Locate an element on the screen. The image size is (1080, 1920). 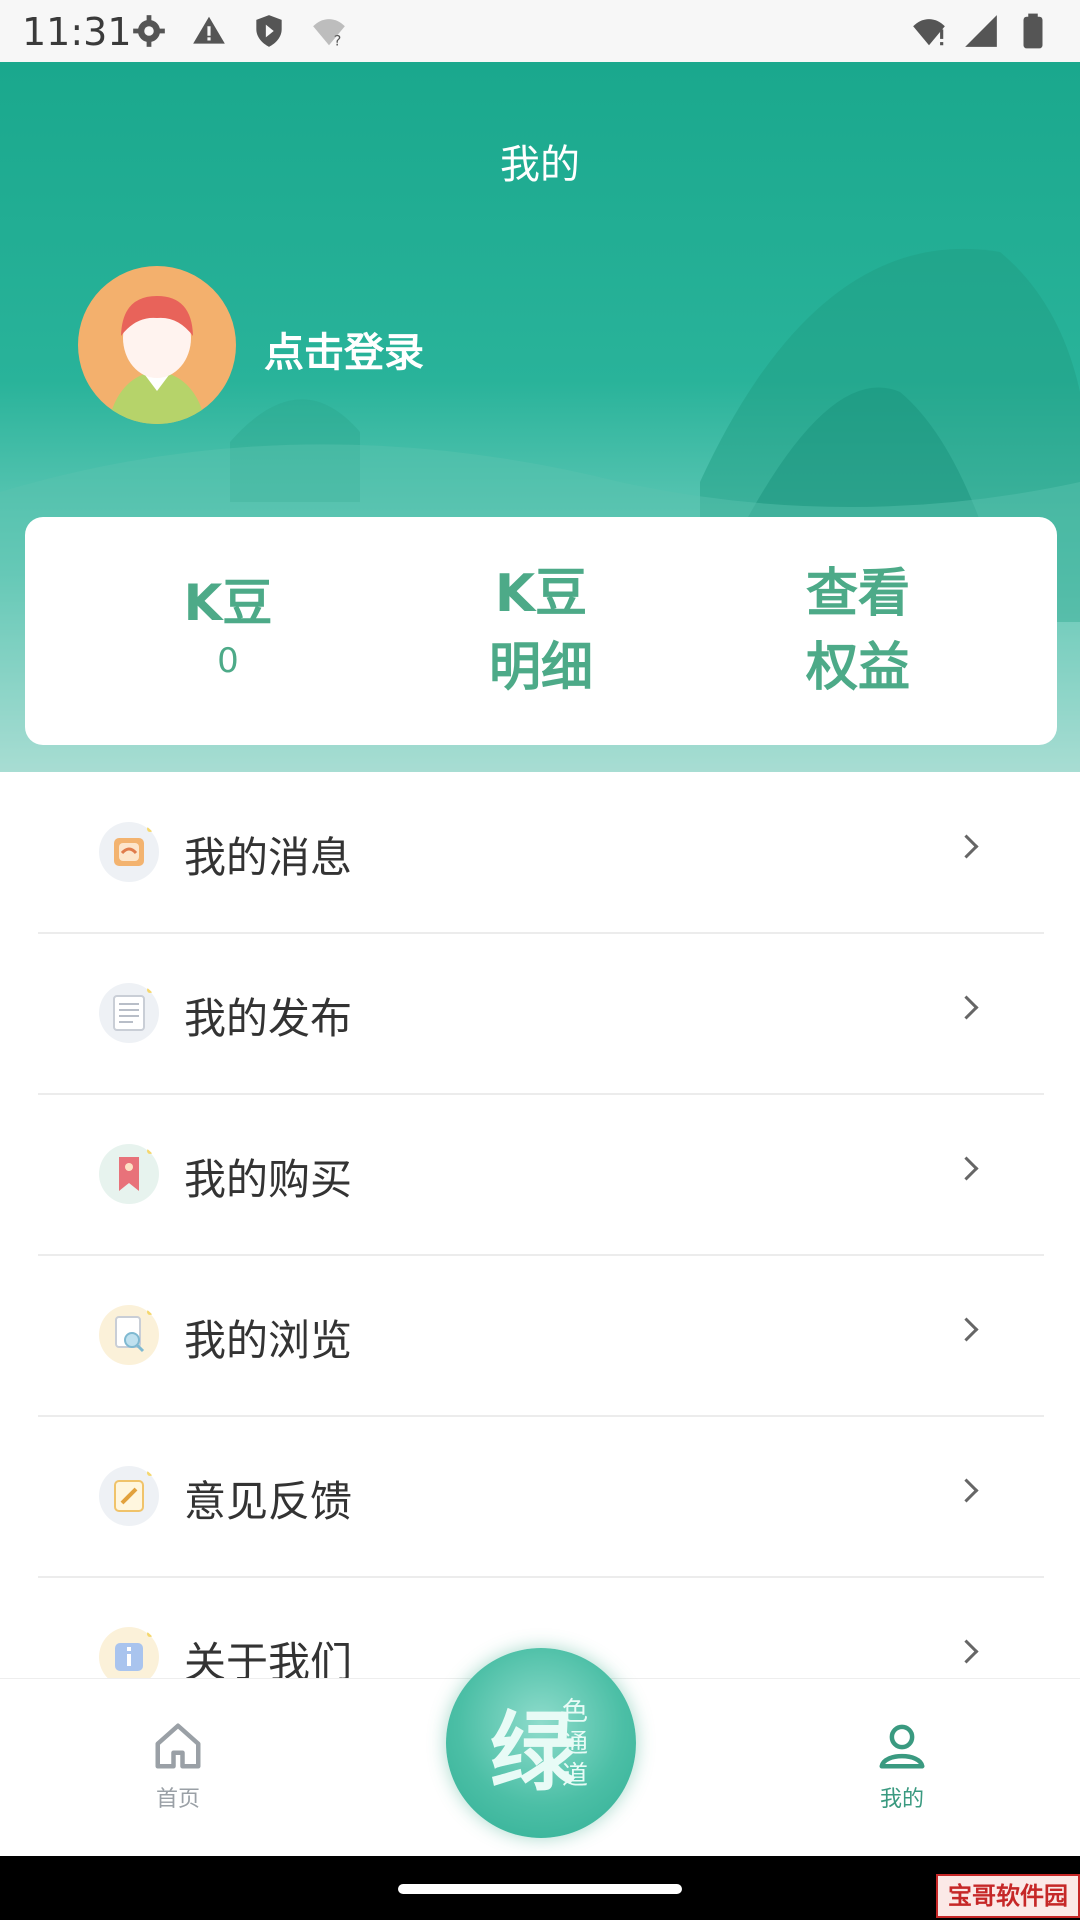
status-time: 11:31 is located at coordinates (77, 32).